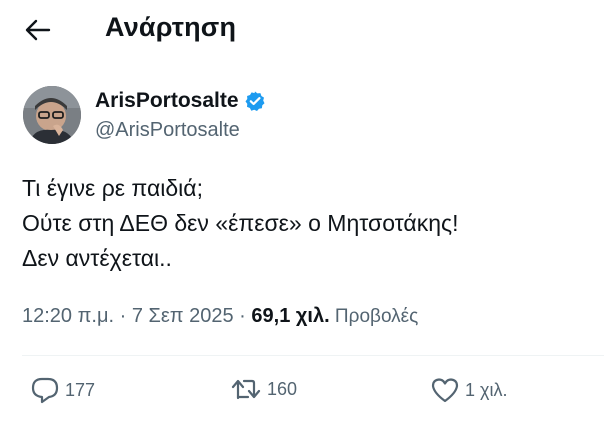 This screenshot has height=430, width=604. What do you see at coordinates (167, 130) in the screenshot?
I see `author-handle: @ArisPortosalte` at bounding box center [167, 130].